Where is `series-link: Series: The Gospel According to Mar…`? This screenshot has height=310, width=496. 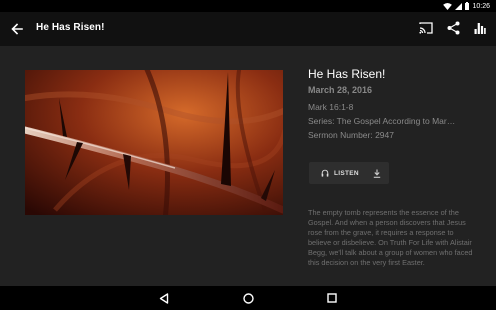
series-link: Series: The Gospel According to Mar… is located at coordinates (390, 121).